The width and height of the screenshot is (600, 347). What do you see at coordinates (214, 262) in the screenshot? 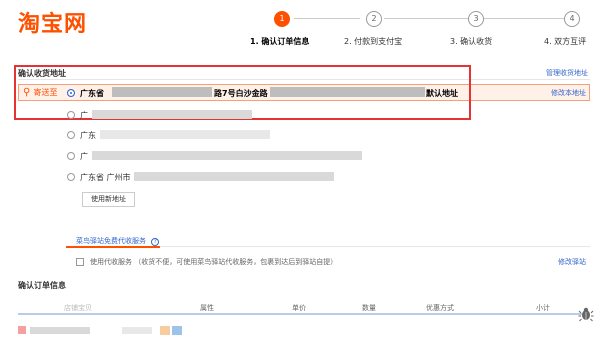
I see `cainiao-service-label: 使用代收服务 （收货不便，可使用菜鸟驿站代收服务，包裹到达后到驿站自提）` at bounding box center [214, 262].